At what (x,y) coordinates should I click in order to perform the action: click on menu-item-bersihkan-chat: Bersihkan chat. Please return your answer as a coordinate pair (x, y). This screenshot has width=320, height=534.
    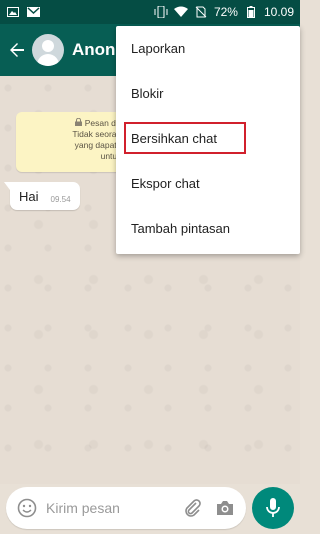
    Looking at the image, I should click on (208, 138).